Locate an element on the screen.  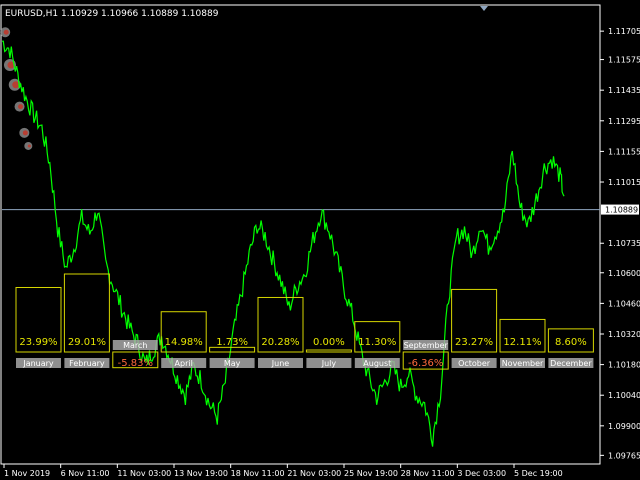
month-return-value: 0.00% is located at coordinates (329, 342).